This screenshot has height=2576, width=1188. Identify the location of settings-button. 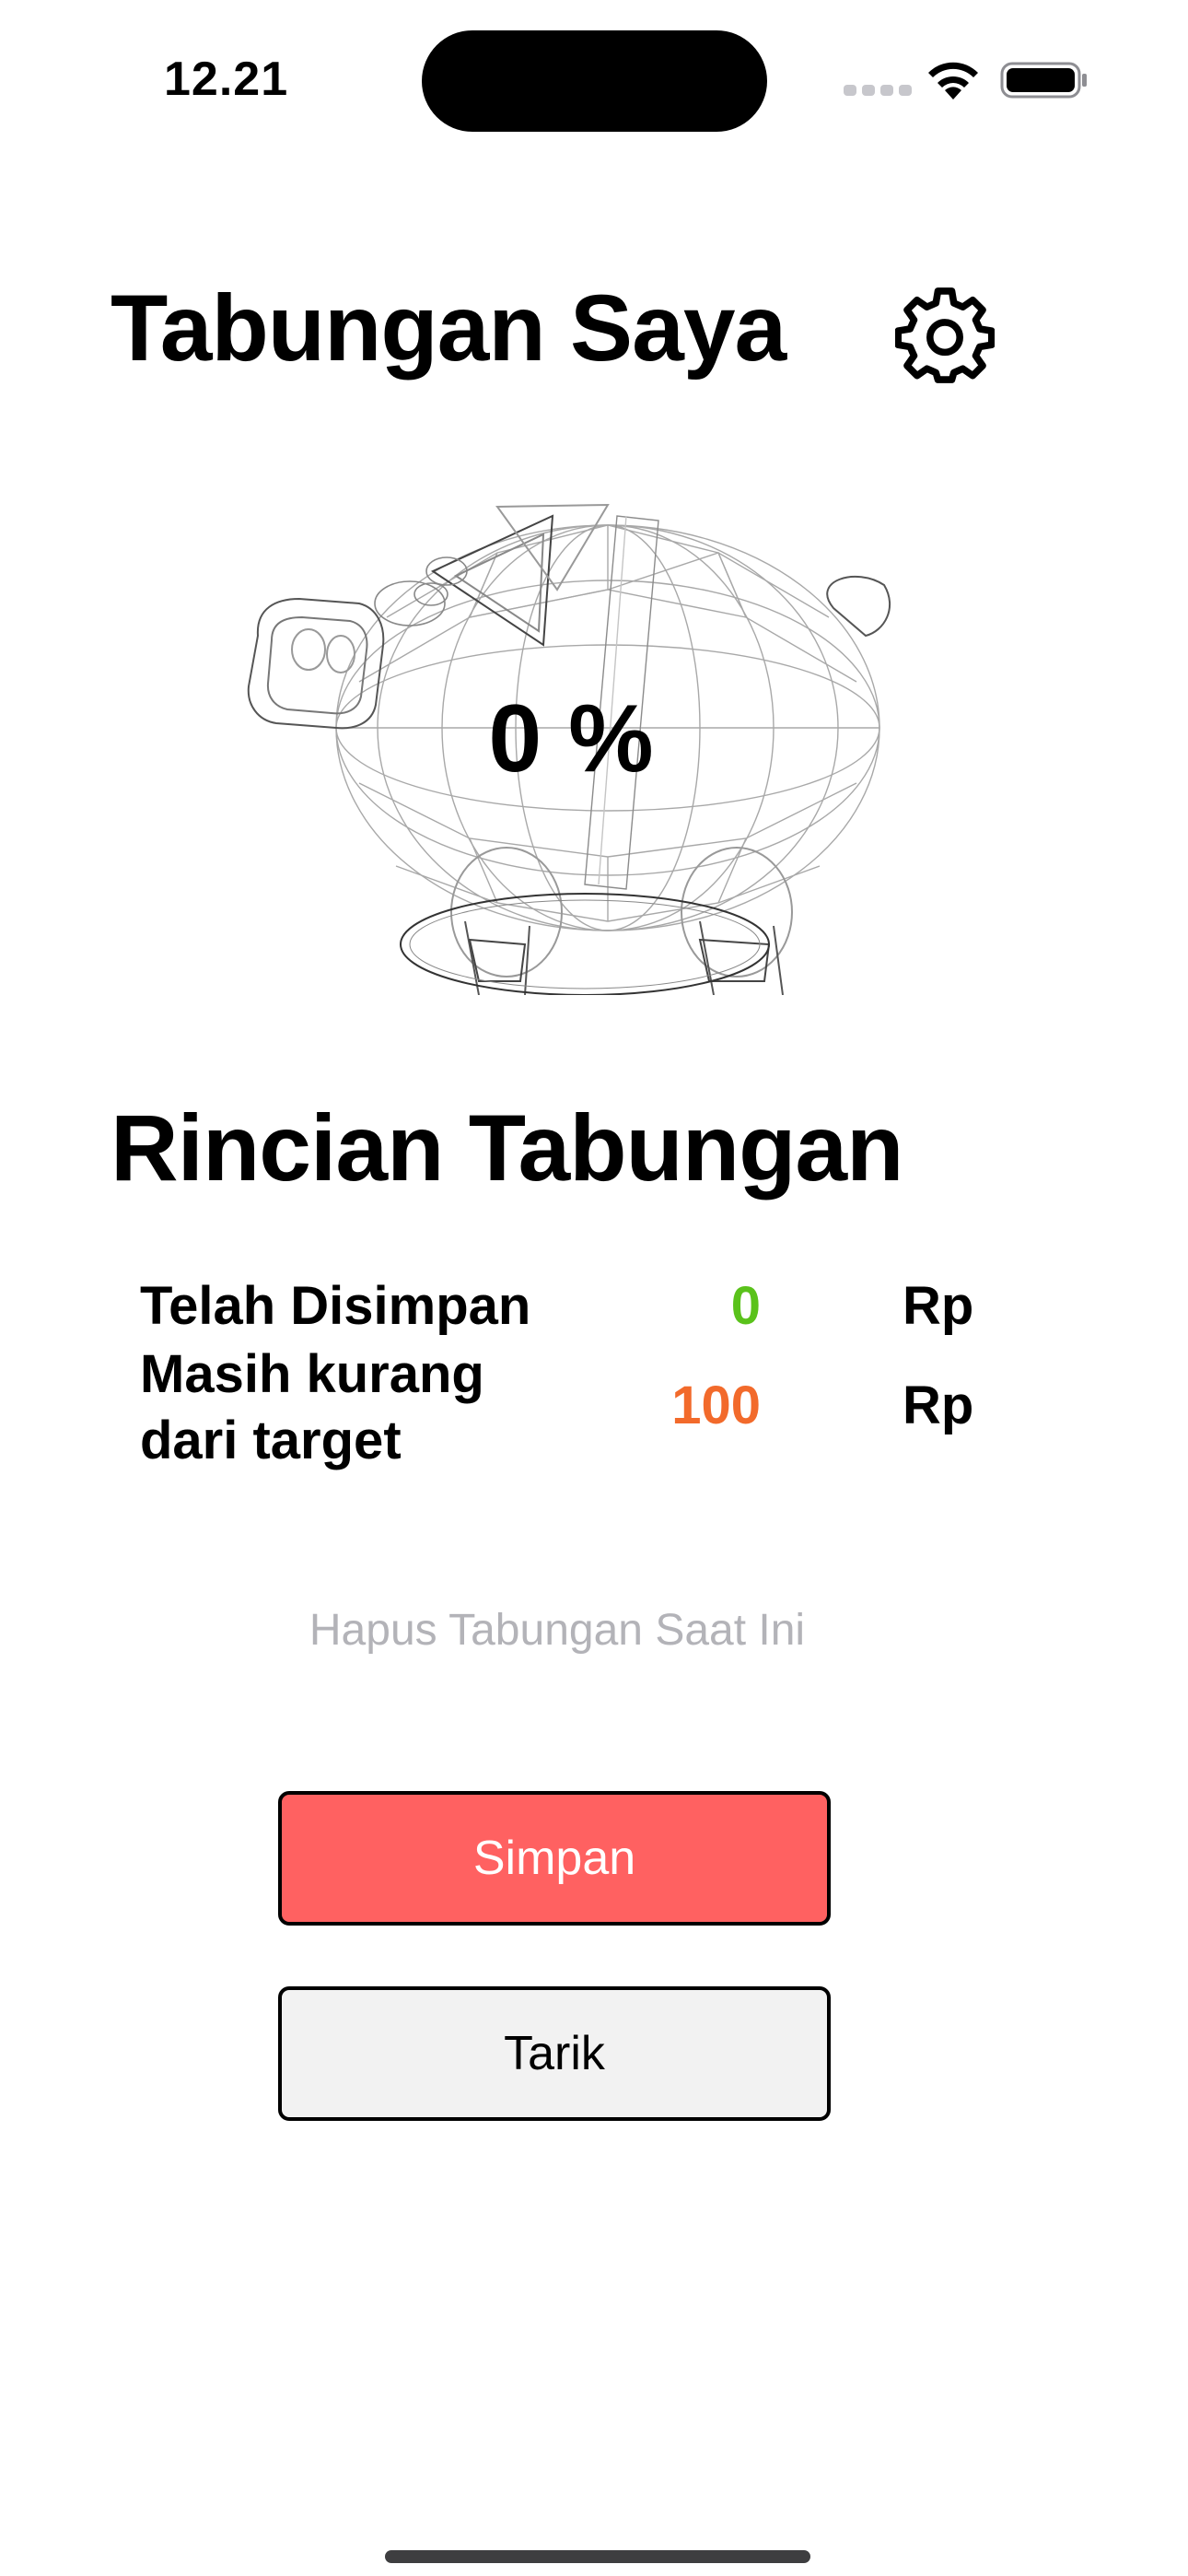
(945, 335).